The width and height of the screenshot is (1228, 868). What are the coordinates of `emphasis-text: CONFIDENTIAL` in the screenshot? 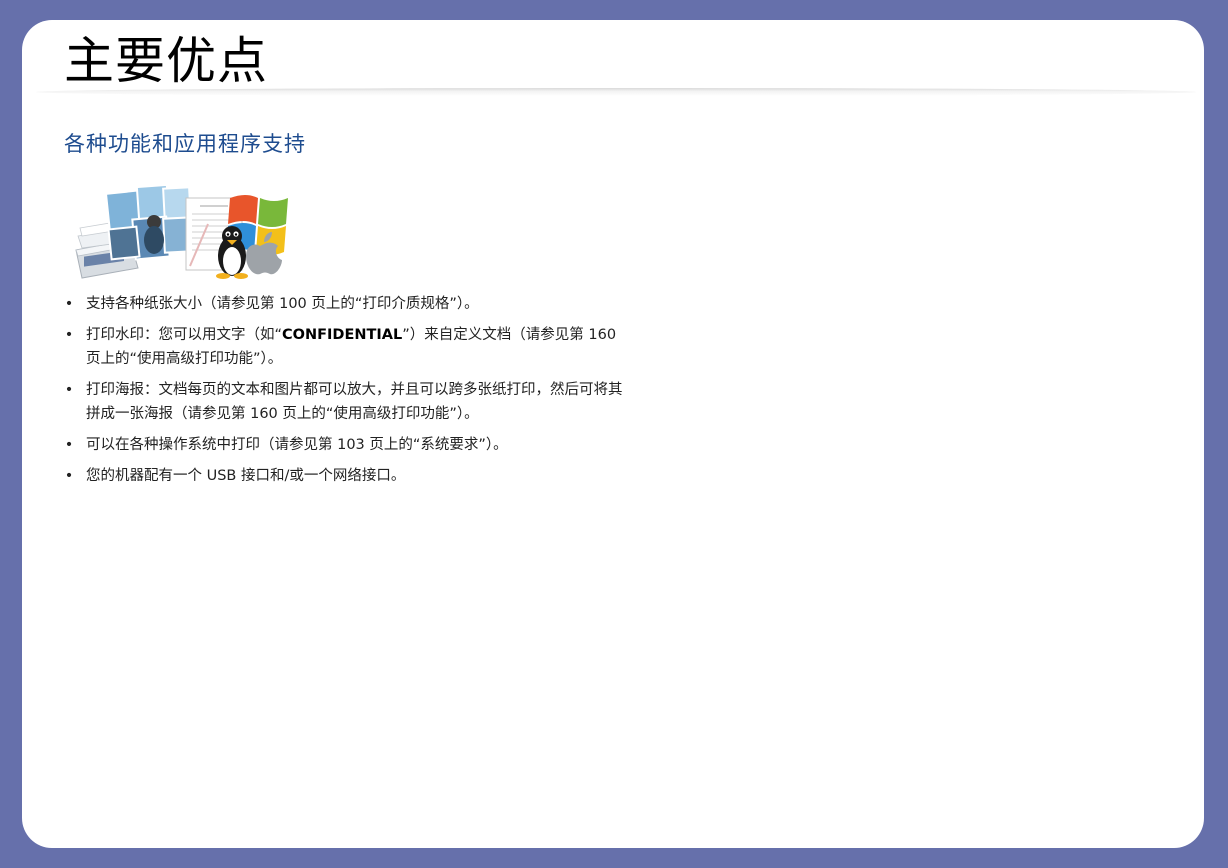 It's located at (342, 335).